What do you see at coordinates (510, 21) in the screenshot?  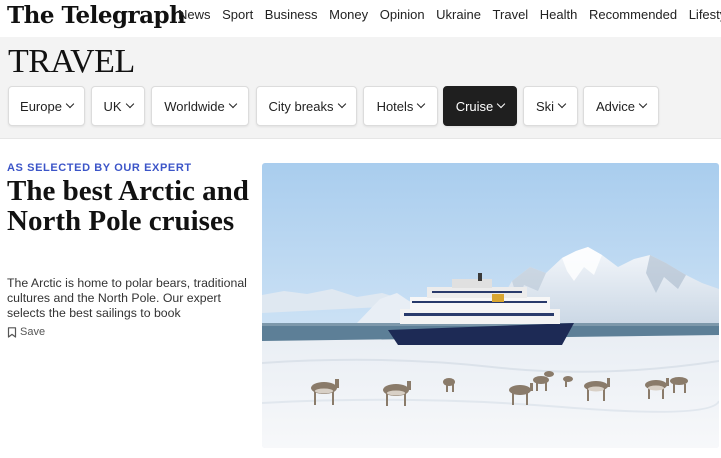 I see `nav-travel: Travel` at bounding box center [510, 21].